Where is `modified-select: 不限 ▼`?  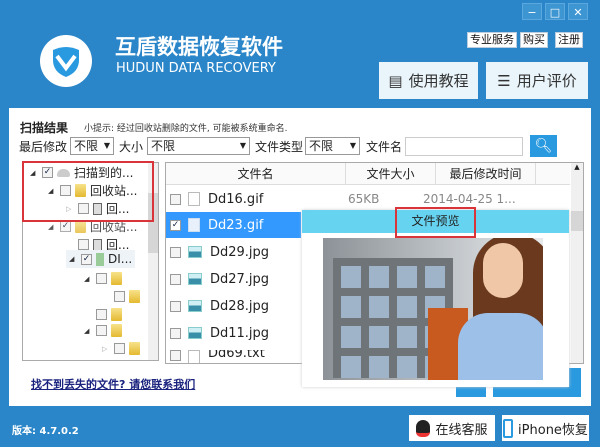
modified-select: 不限 ▼ is located at coordinates (92, 146).